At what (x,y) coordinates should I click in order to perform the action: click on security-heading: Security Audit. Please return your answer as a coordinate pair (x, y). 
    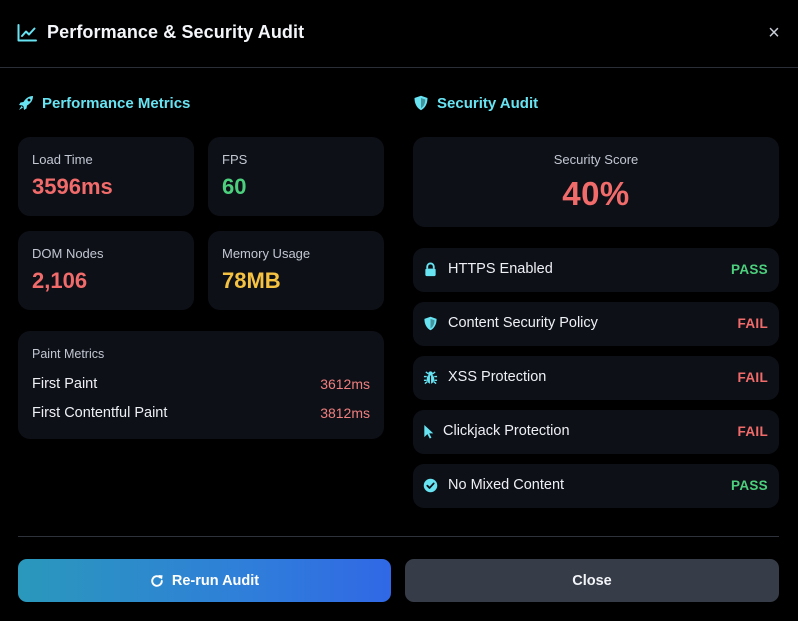
    Looking at the image, I should click on (475, 103).